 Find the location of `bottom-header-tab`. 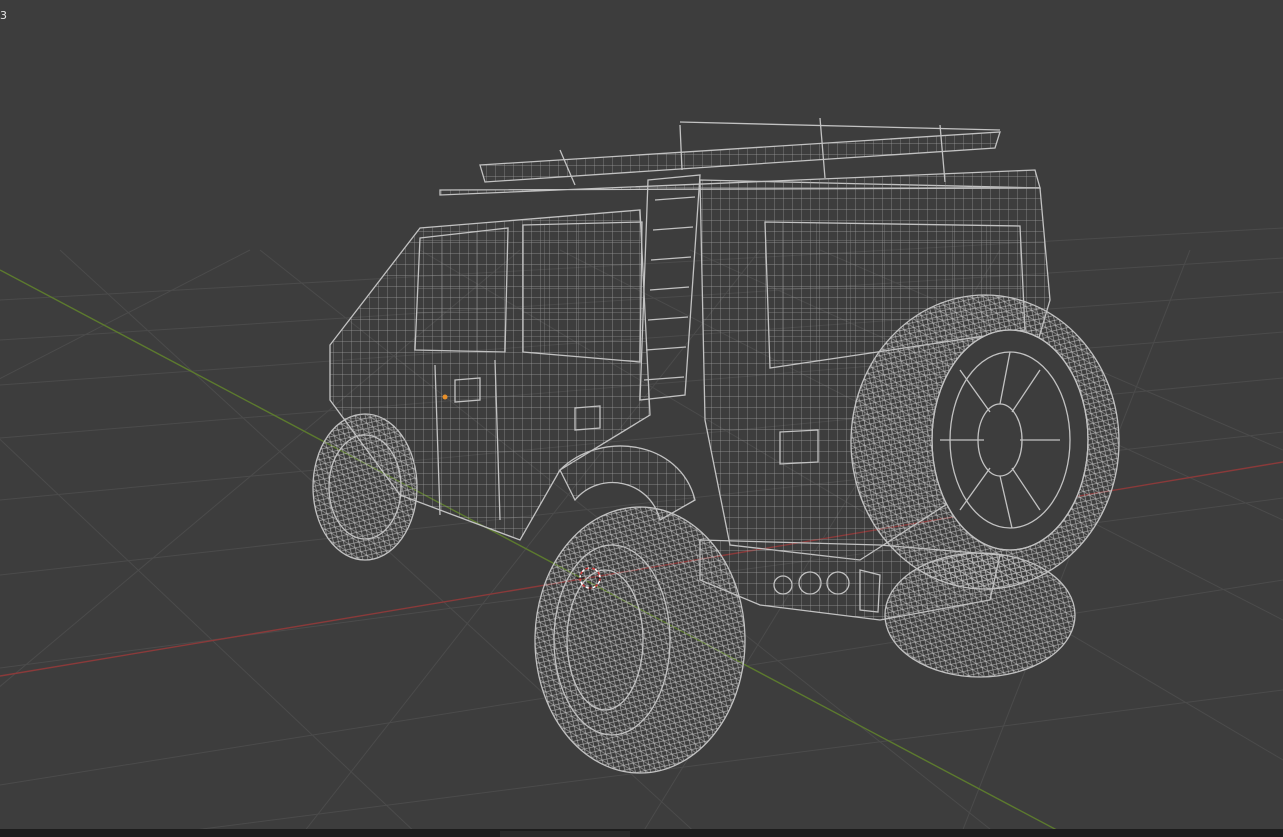

bottom-header-tab is located at coordinates (565, 834).